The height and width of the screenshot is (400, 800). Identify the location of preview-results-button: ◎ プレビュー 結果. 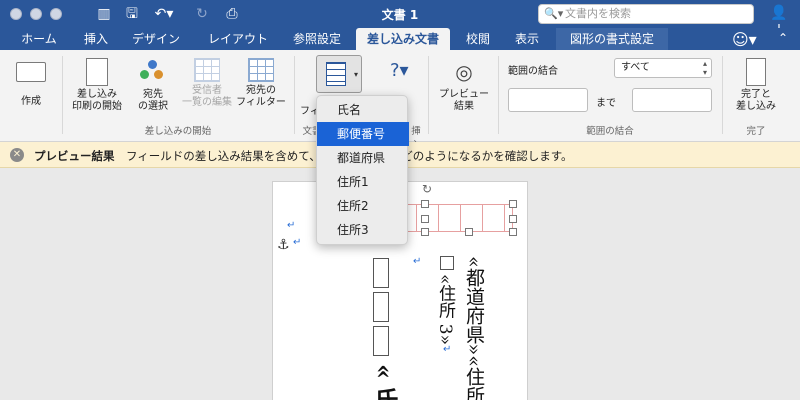
(464, 85).